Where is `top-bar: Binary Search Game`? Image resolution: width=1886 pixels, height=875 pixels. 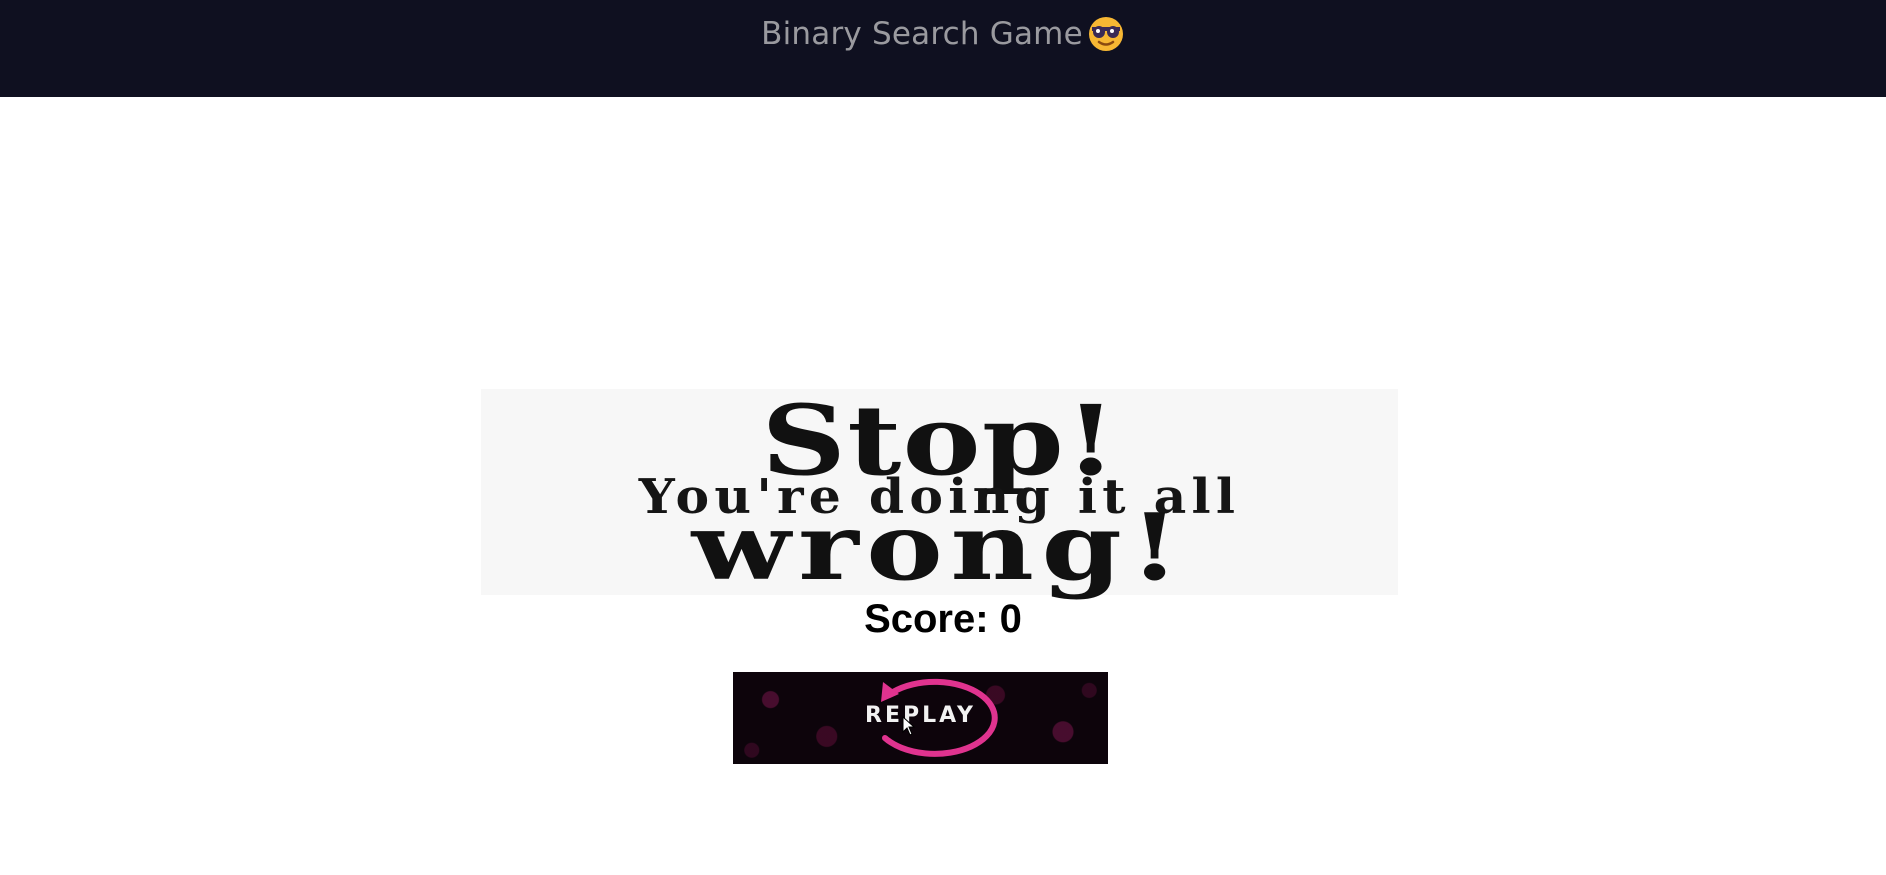
top-bar: Binary Search Game is located at coordinates (943, 48).